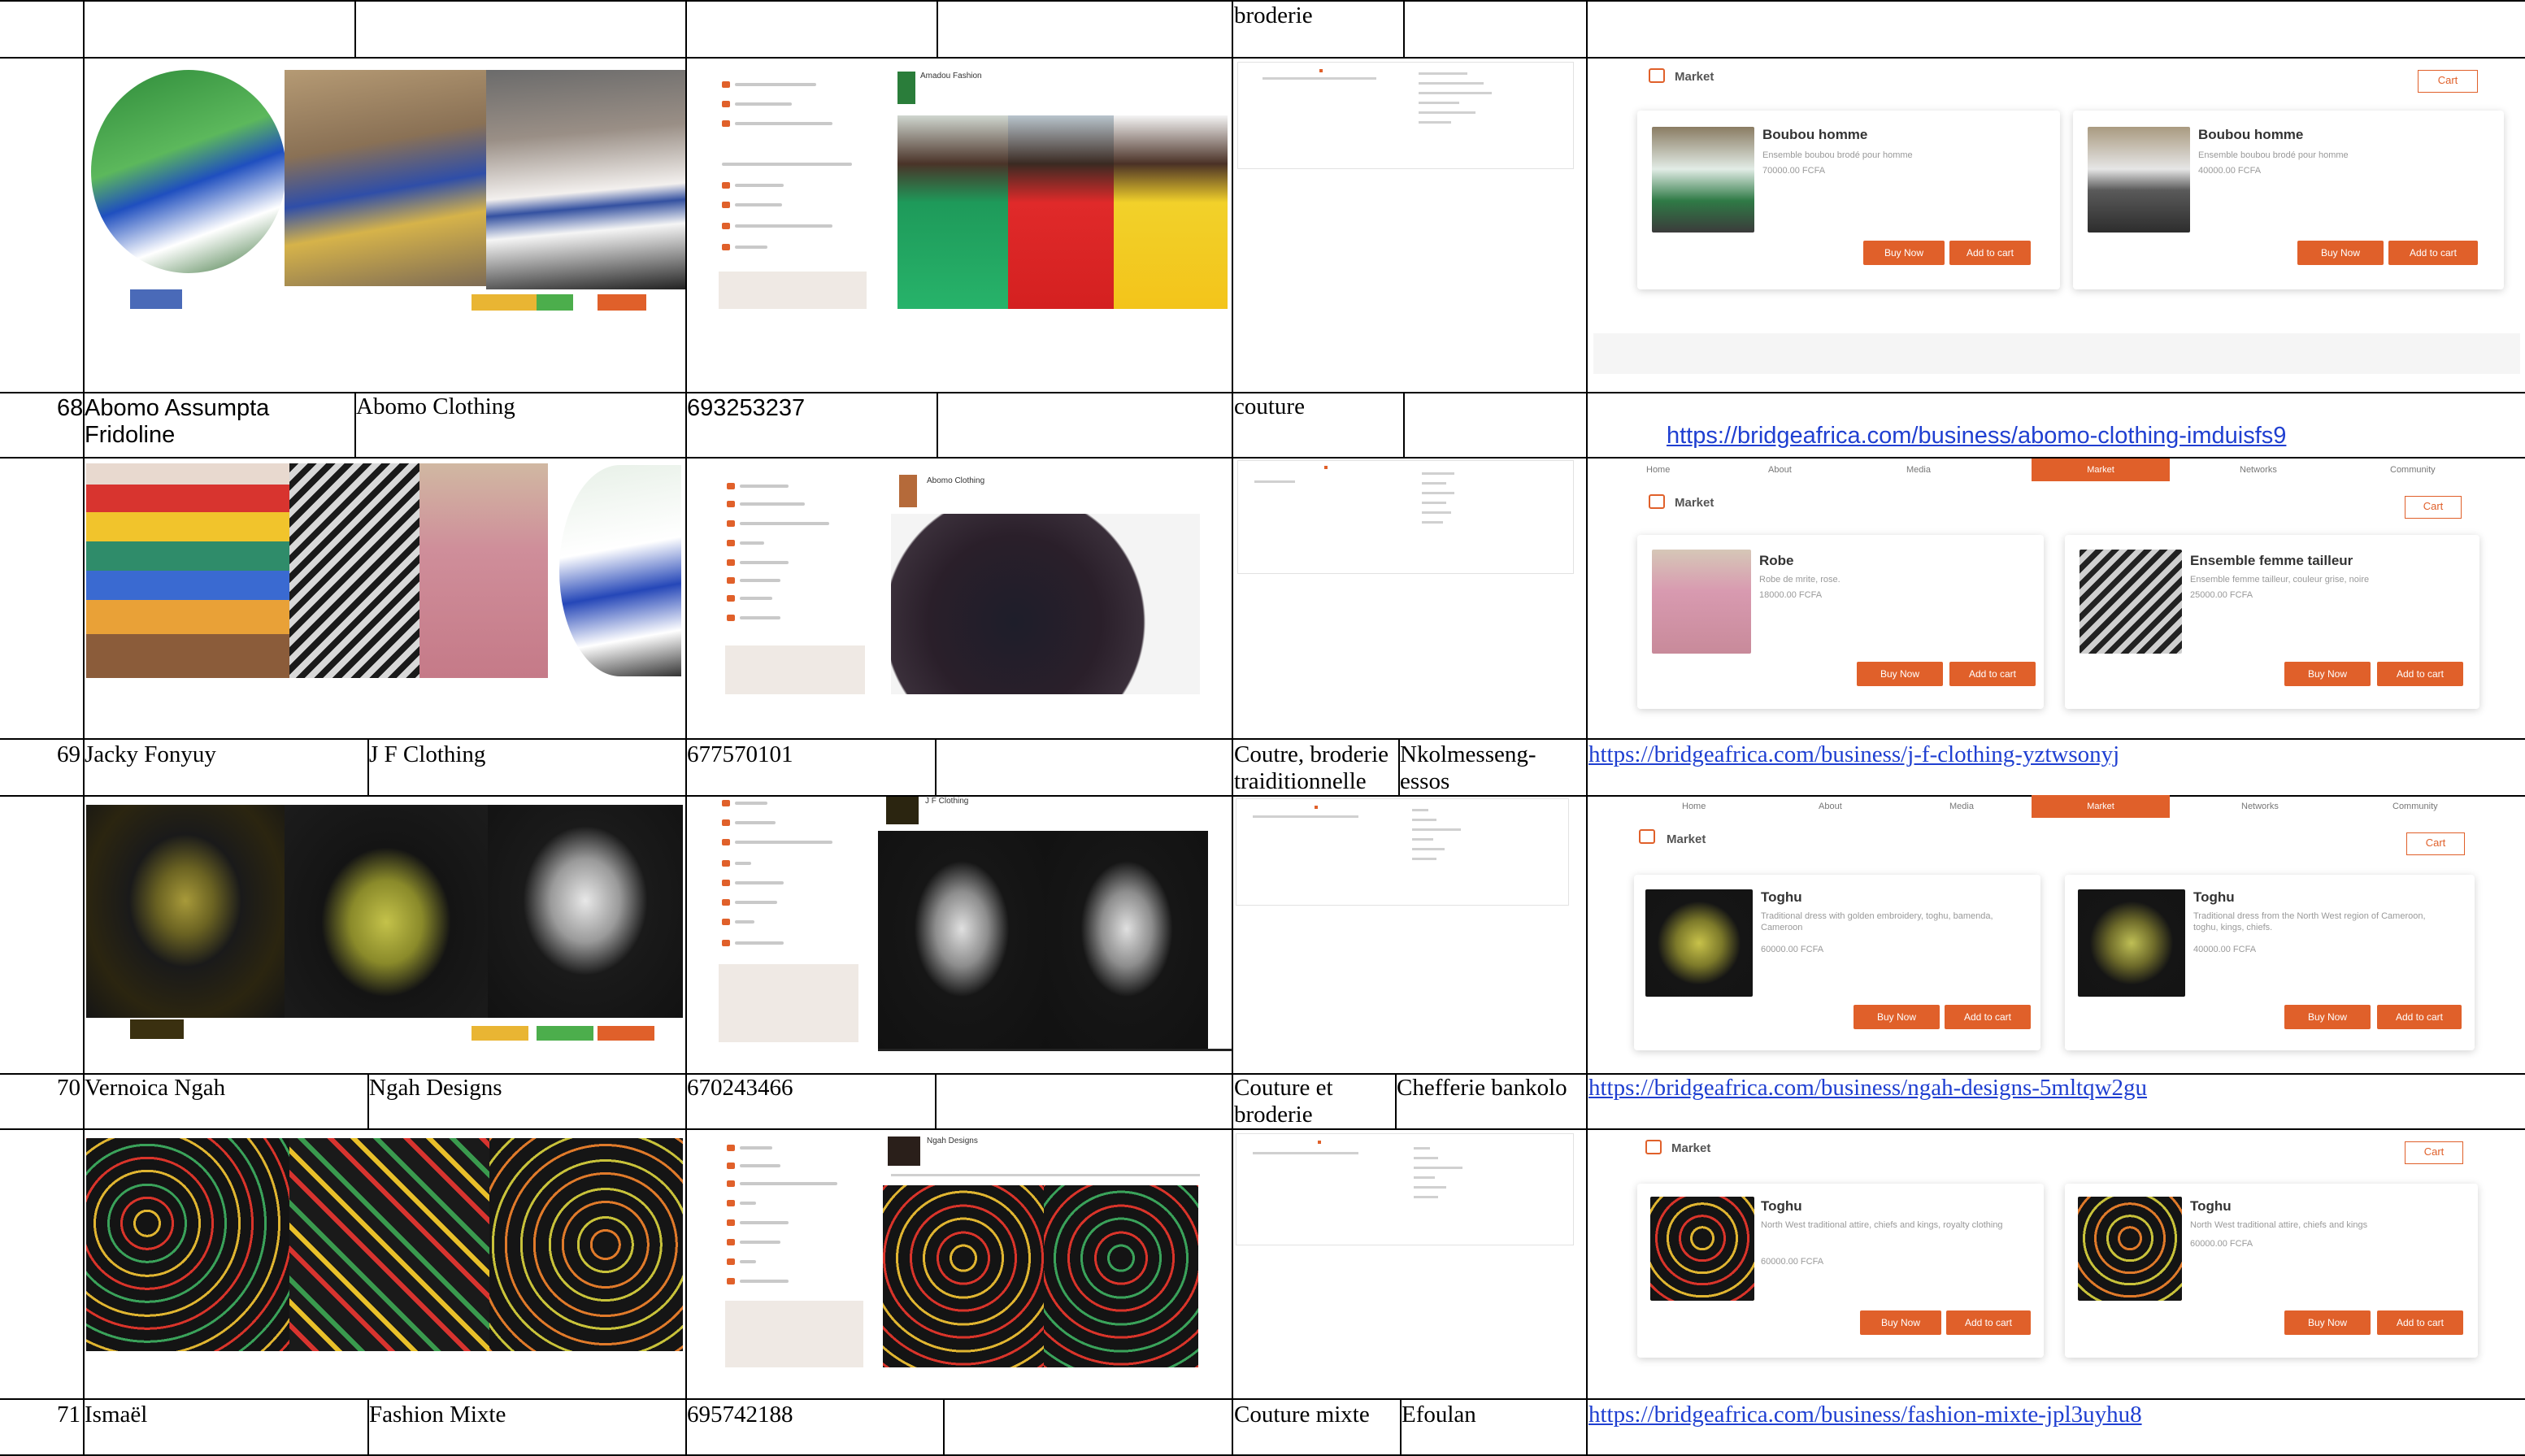 This screenshot has width=2525, height=1456. Describe the element at coordinates (1776, 560) in the screenshot. I see `product-name: Robe` at that location.